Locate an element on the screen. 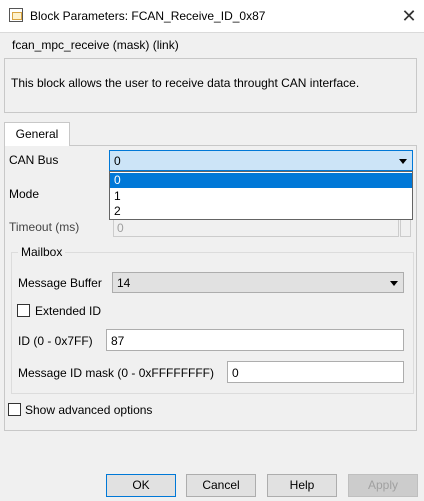 This screenshot has height=501, width=424. can-bus-option: 1 is located at coordinates (261, 196).